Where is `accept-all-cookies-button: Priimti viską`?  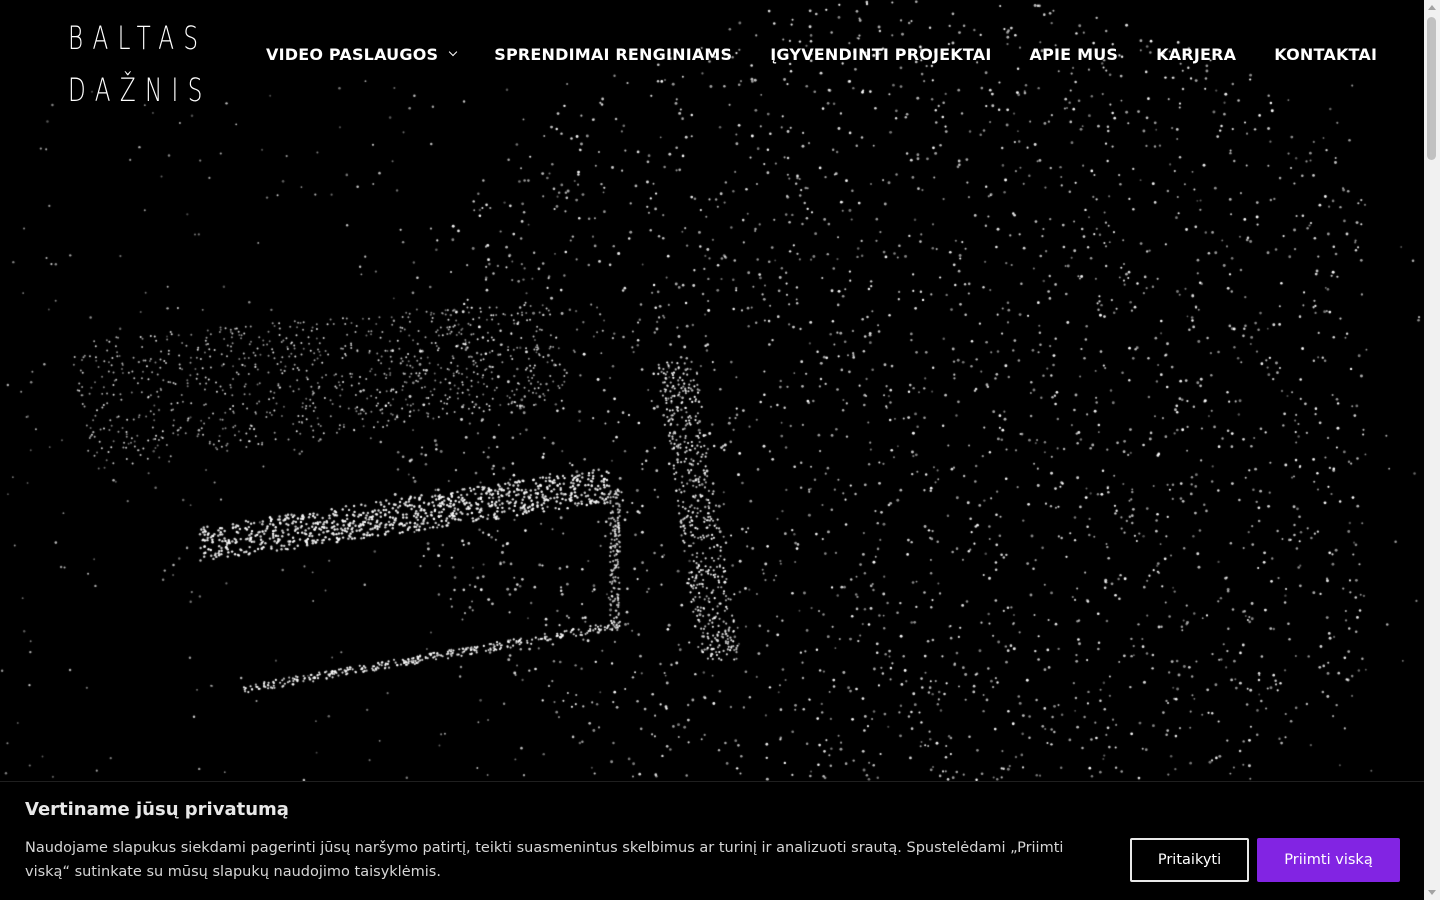 accept-all-cookies-button: Priimti viską is located at coordinates (1328, 860).